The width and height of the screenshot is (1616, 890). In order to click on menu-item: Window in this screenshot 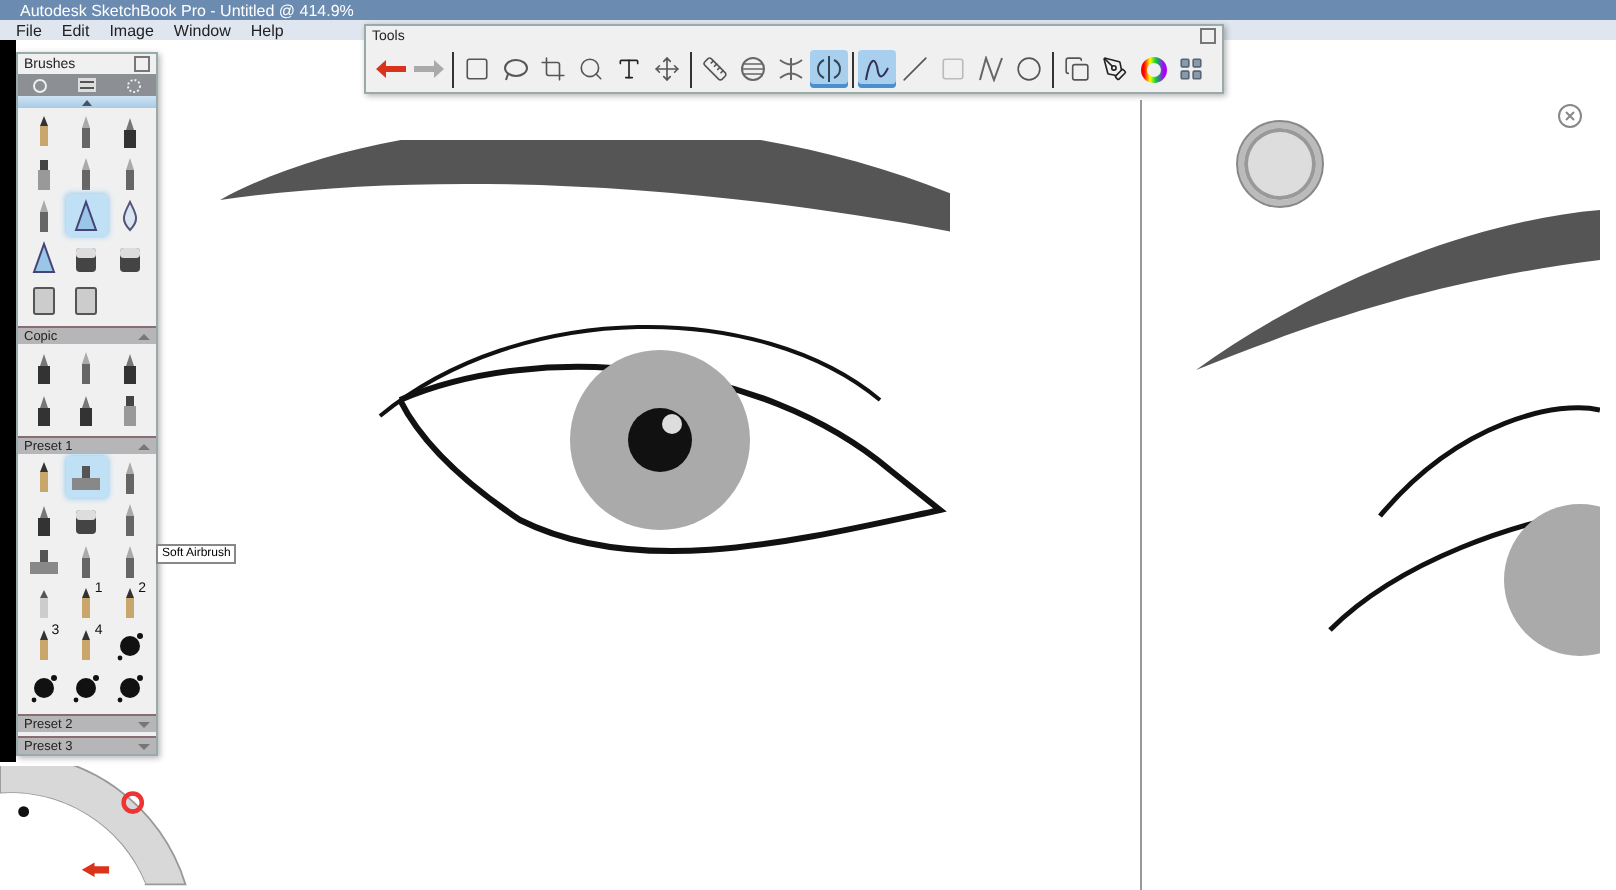, I will do `click(202, 30)`.